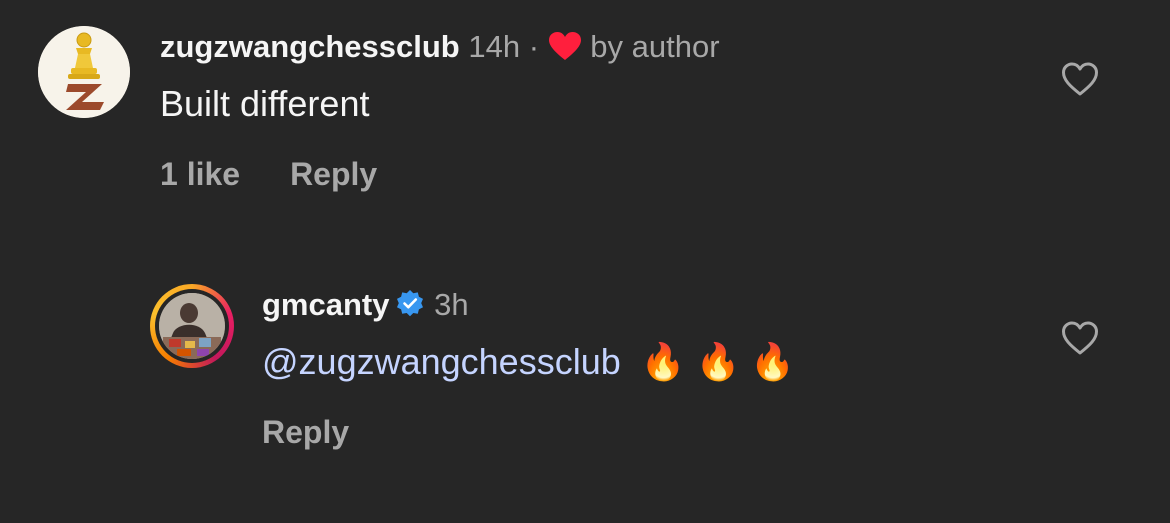 The width and height of the screenshot is (1170, 523). What do you see at coordinates (265, 103) in the screenshot?
I see `comment-text: Built different` at bounding box center [265, 103].